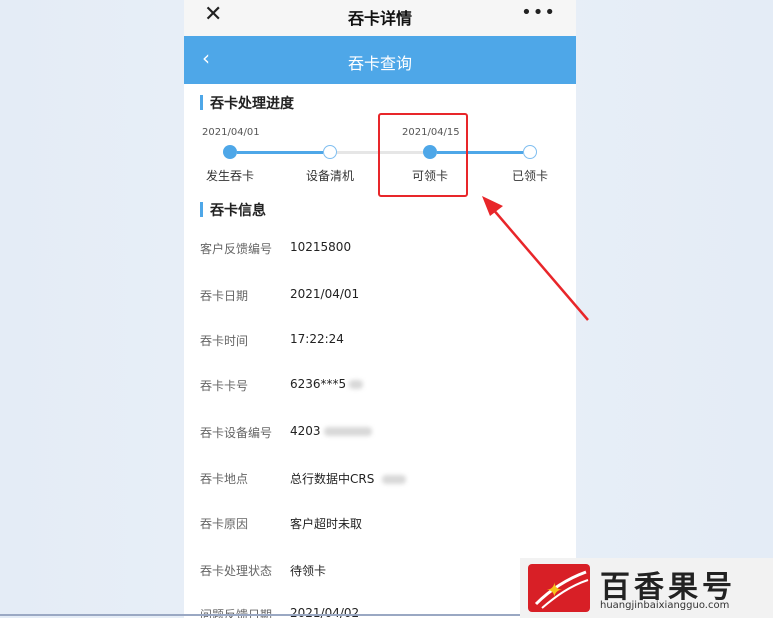 Image resolution: width=773 pixels, height=618 pixels. I want to click on footer-divider, so click(260, 615).